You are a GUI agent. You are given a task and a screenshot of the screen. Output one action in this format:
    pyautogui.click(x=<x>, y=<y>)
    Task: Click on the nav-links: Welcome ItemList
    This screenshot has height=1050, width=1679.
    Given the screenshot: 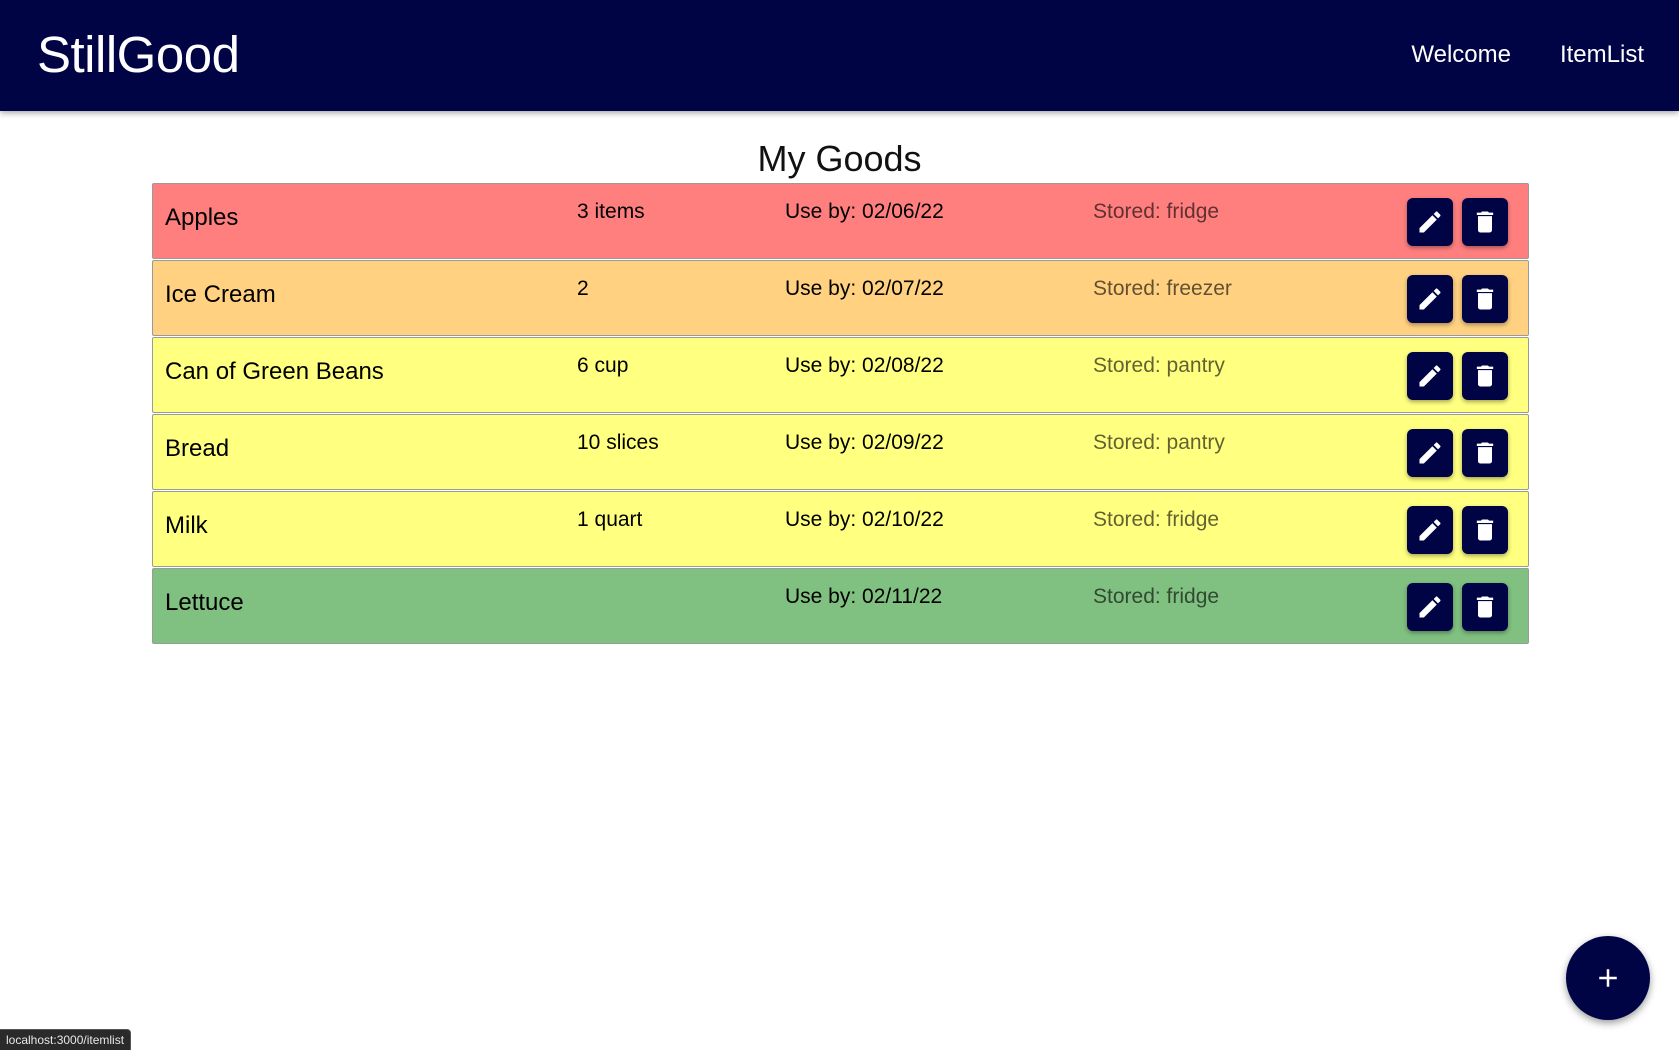 What is the action you would take?
    pyautogui.click(x=1527, y=55)
    